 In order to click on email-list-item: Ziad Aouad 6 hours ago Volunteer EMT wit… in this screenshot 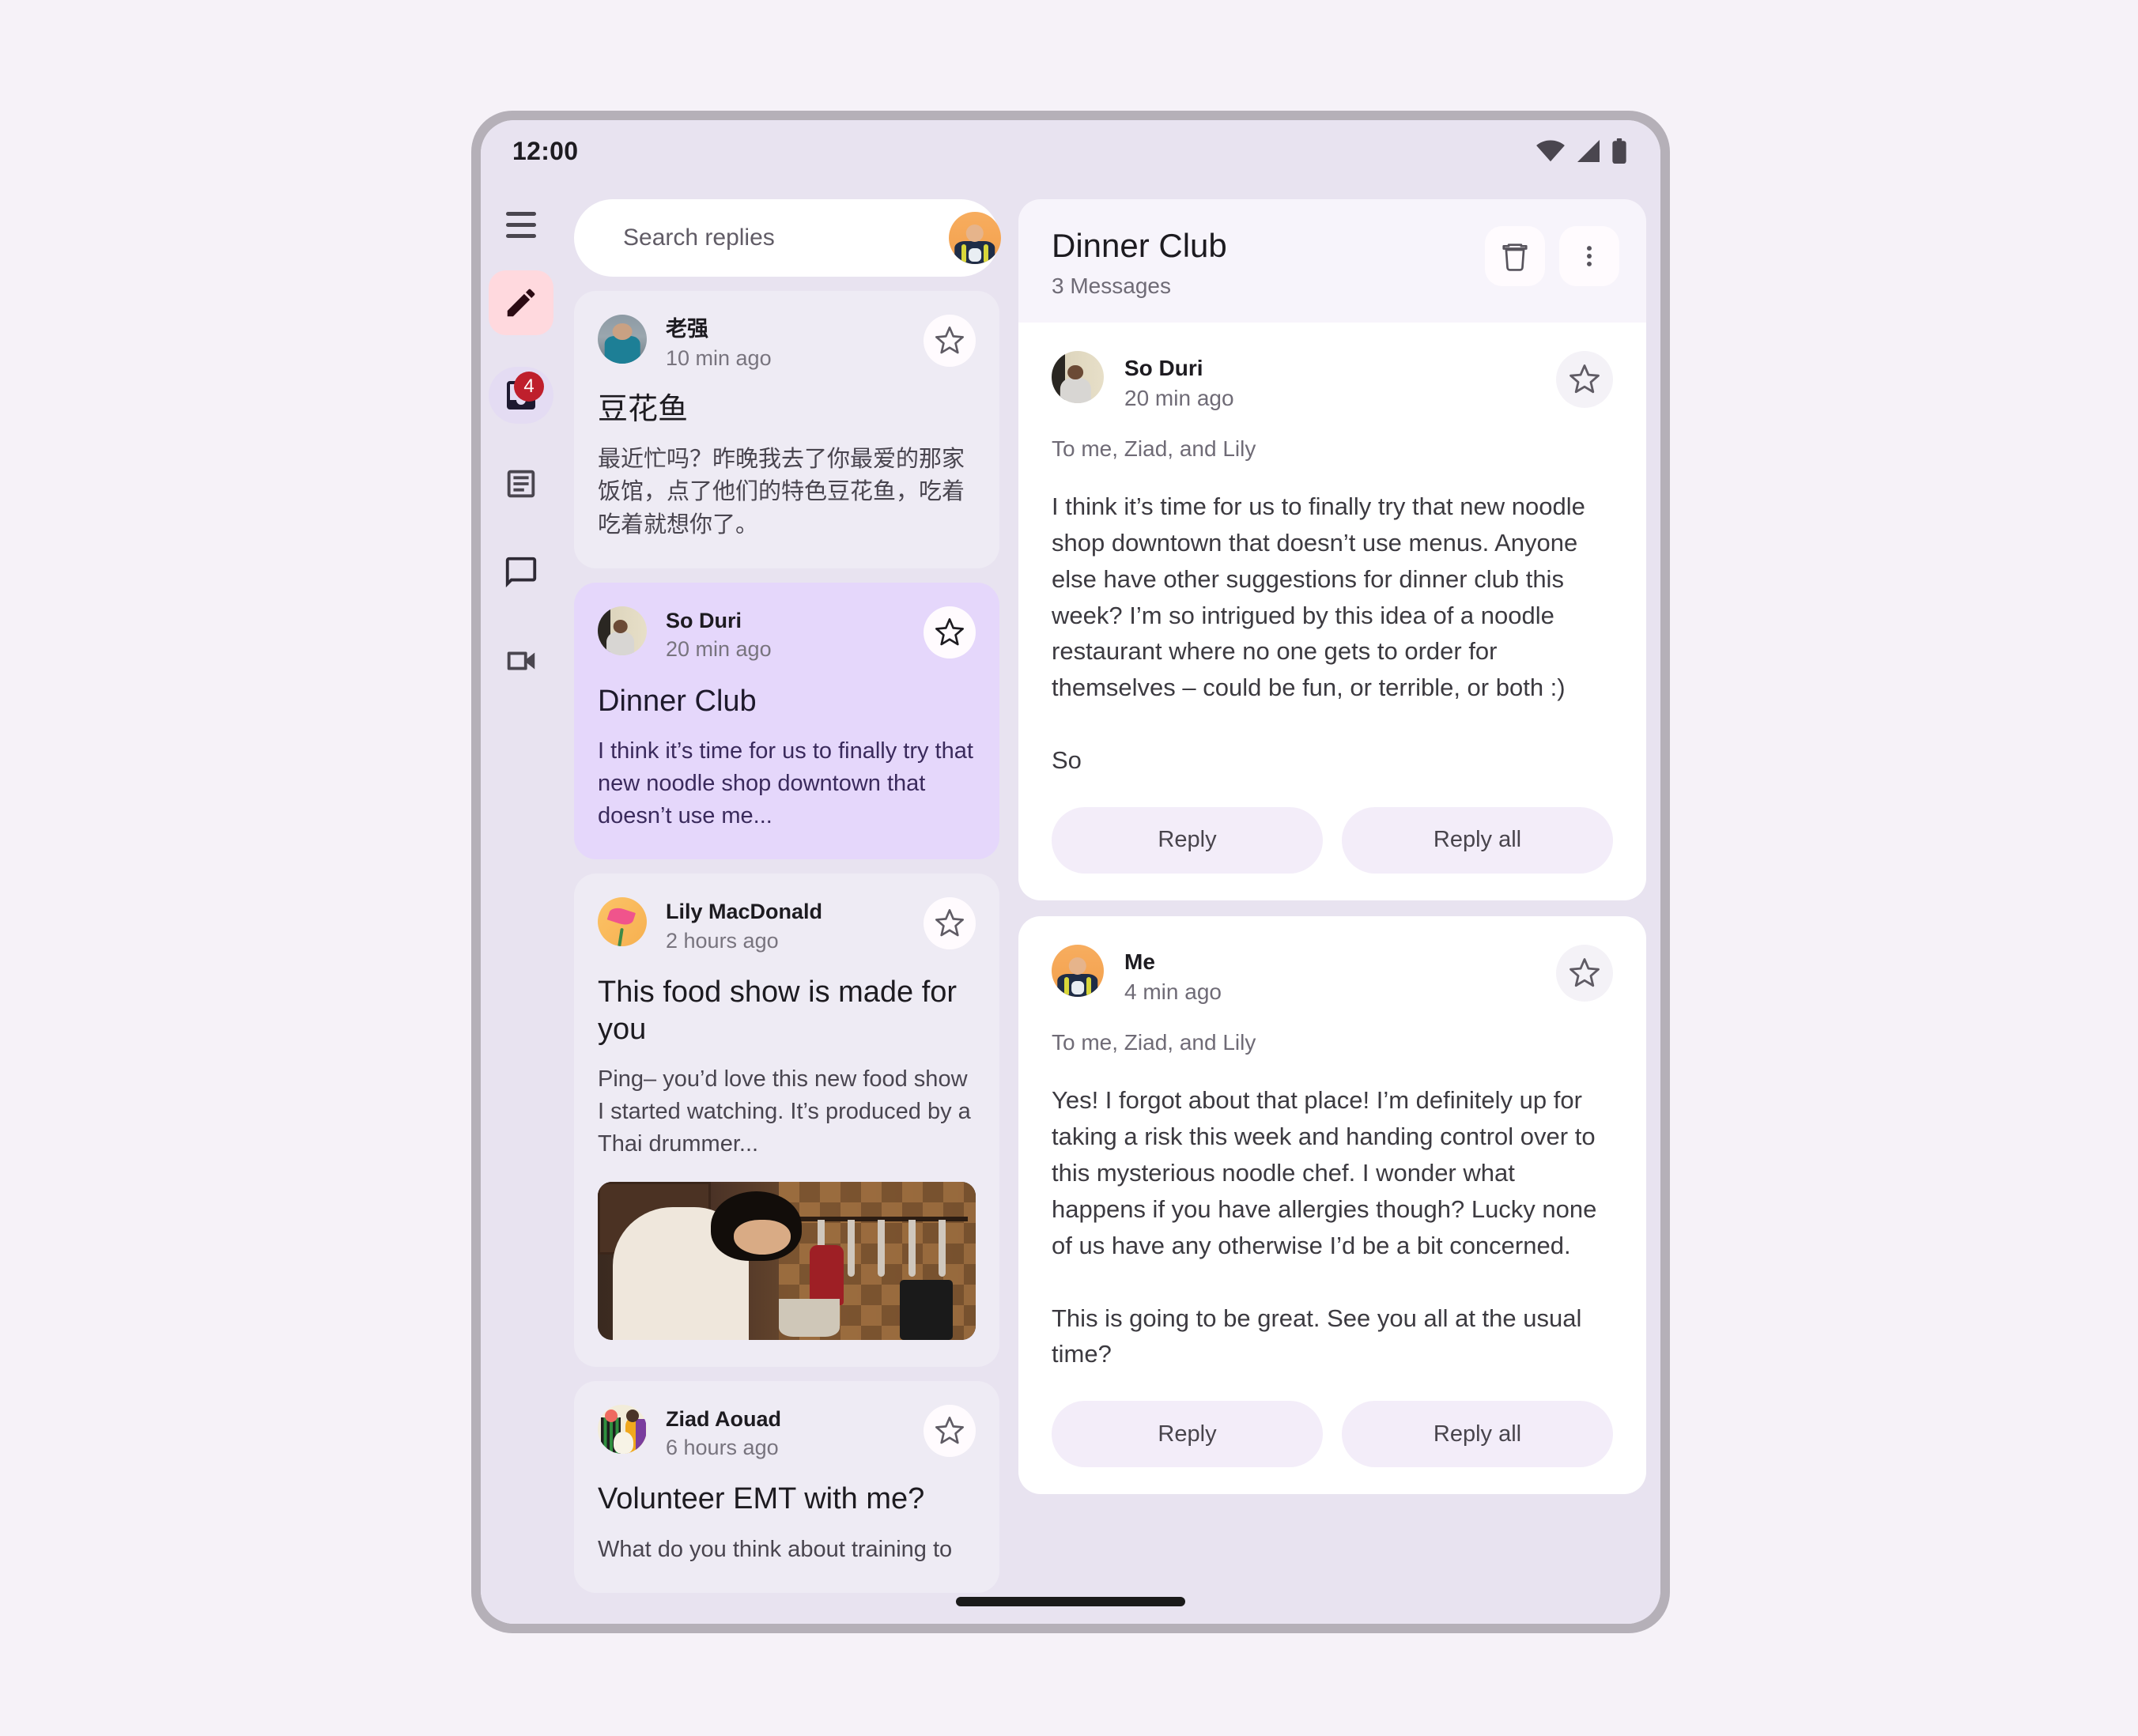, I will do `click(786, 1486)`.